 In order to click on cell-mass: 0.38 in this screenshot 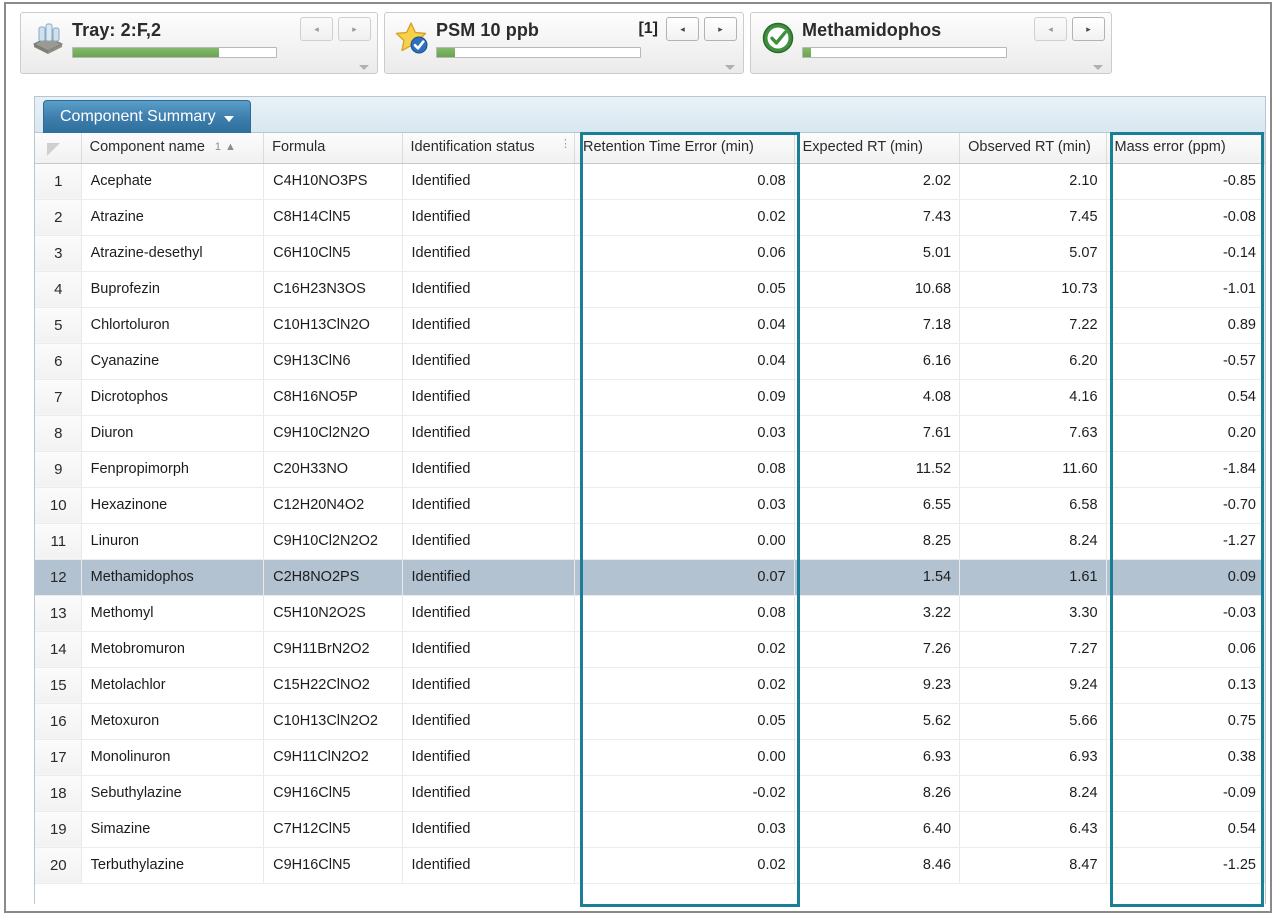, I will do `click(1185, 757)`.